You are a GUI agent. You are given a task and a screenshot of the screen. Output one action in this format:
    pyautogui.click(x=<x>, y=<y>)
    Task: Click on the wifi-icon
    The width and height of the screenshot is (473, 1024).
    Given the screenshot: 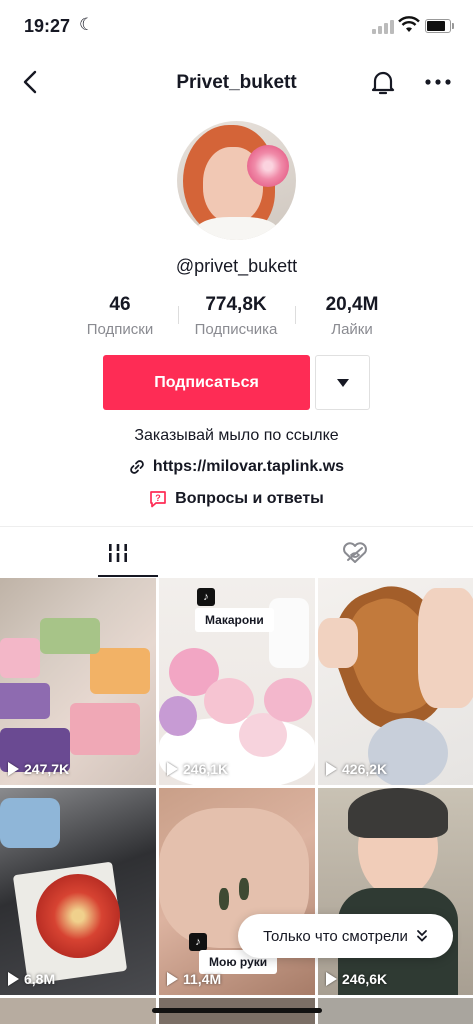 What is the action you would take?
    pyautogui.click(x=409, y=24)
    